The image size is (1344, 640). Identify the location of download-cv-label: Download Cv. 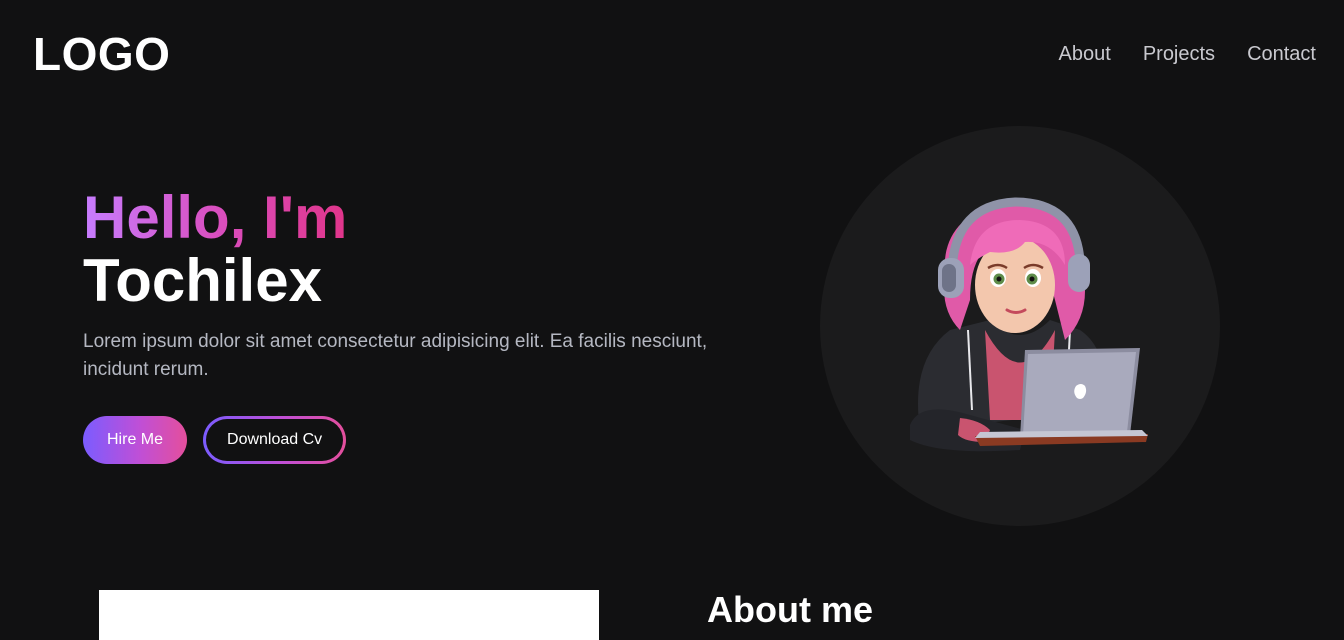
(275, 440).